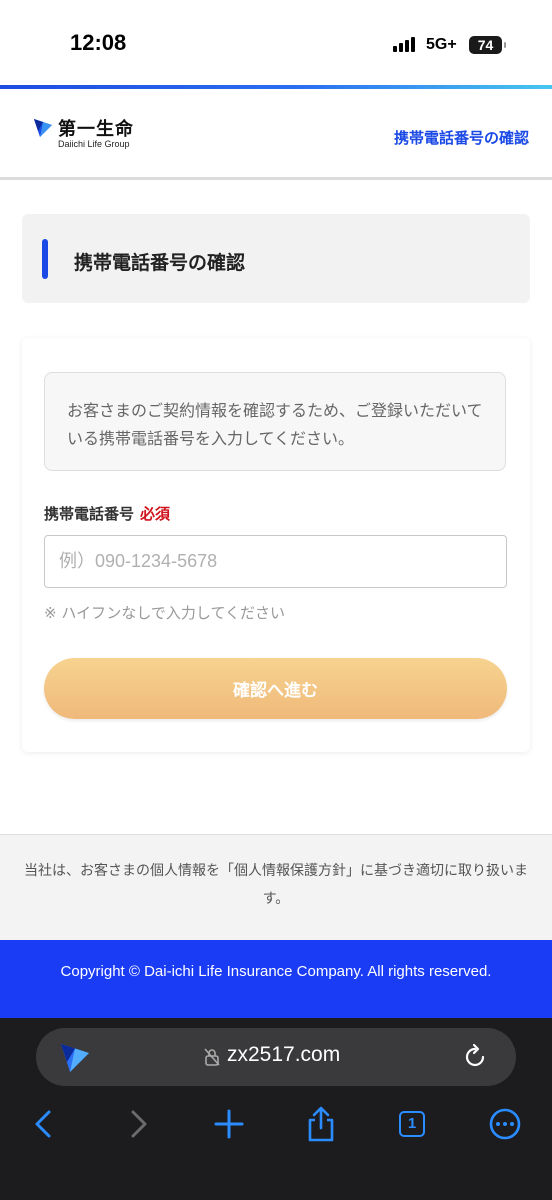 This screenshot has width=552, height=1200. I want to click on status-time: 12:08, so click(98, 42).